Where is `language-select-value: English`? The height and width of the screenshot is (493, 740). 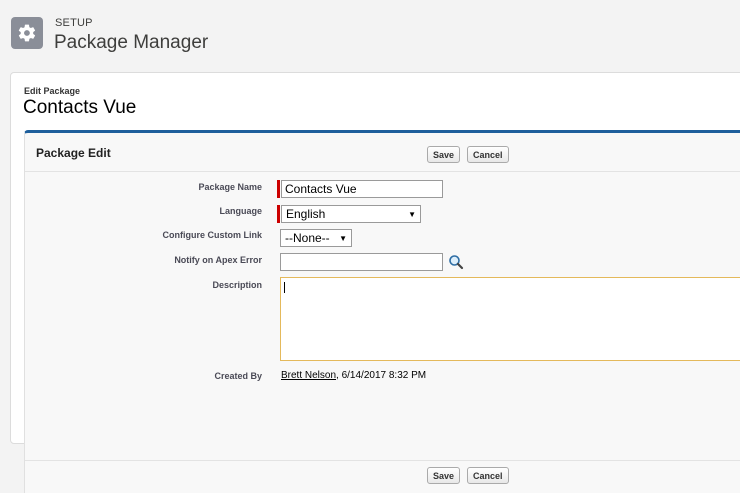 language-select-value: English is located at coordinates (306, 214).